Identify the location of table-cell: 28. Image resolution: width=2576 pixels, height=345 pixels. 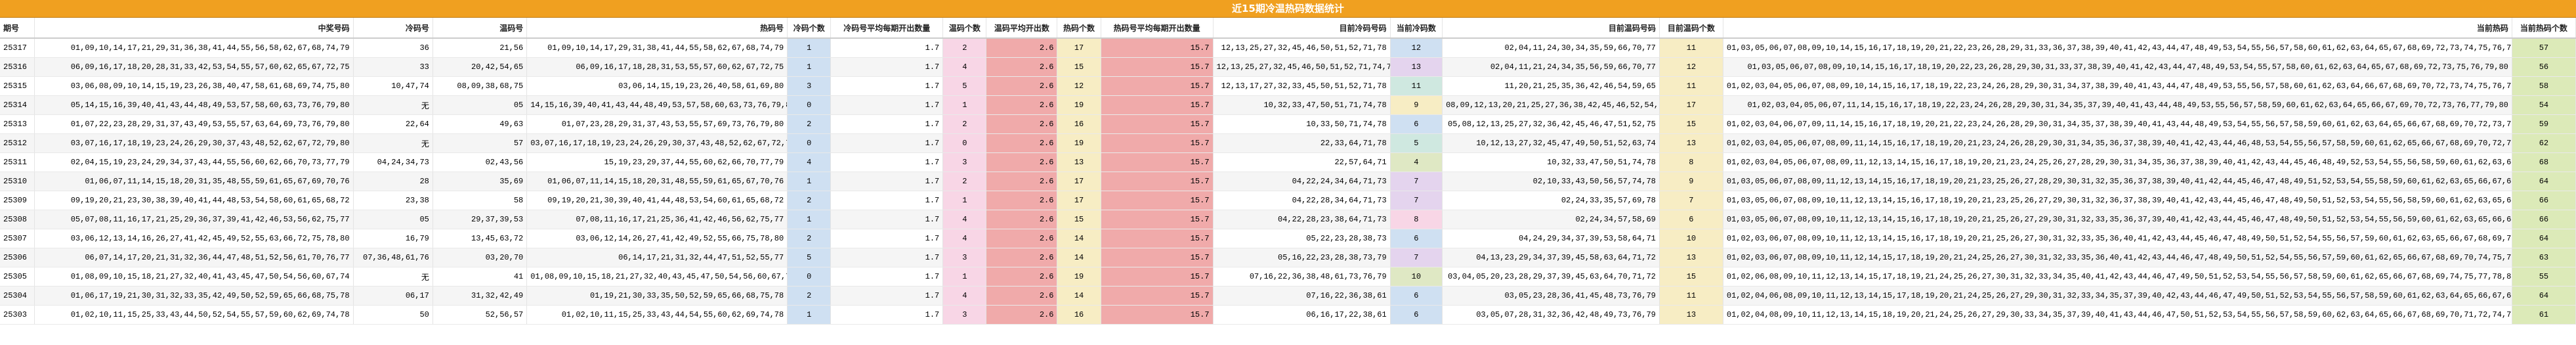
(393, 181).